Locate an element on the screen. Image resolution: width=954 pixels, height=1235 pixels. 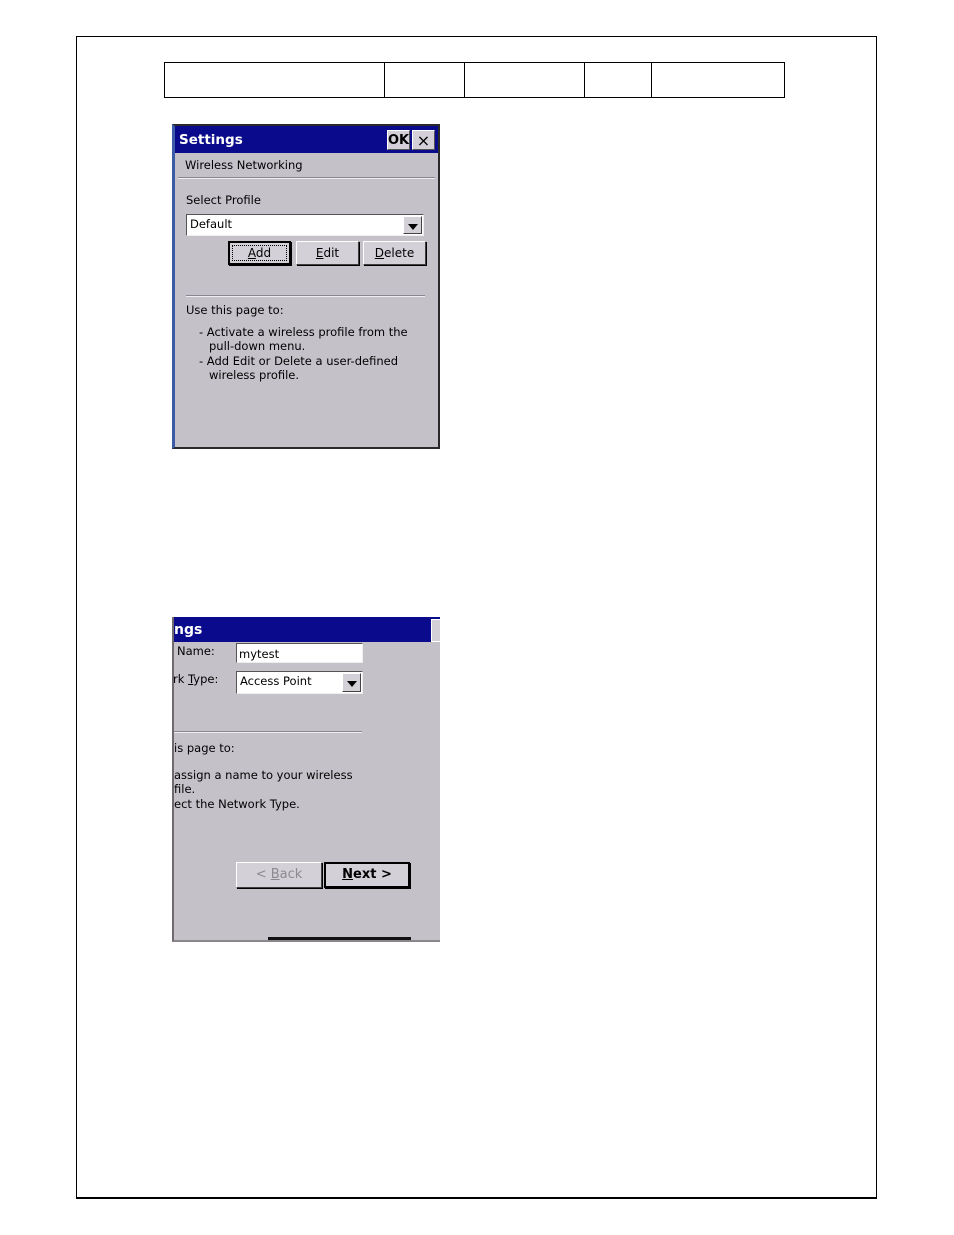
next-button: Next > is located at coordinates (367, 875).